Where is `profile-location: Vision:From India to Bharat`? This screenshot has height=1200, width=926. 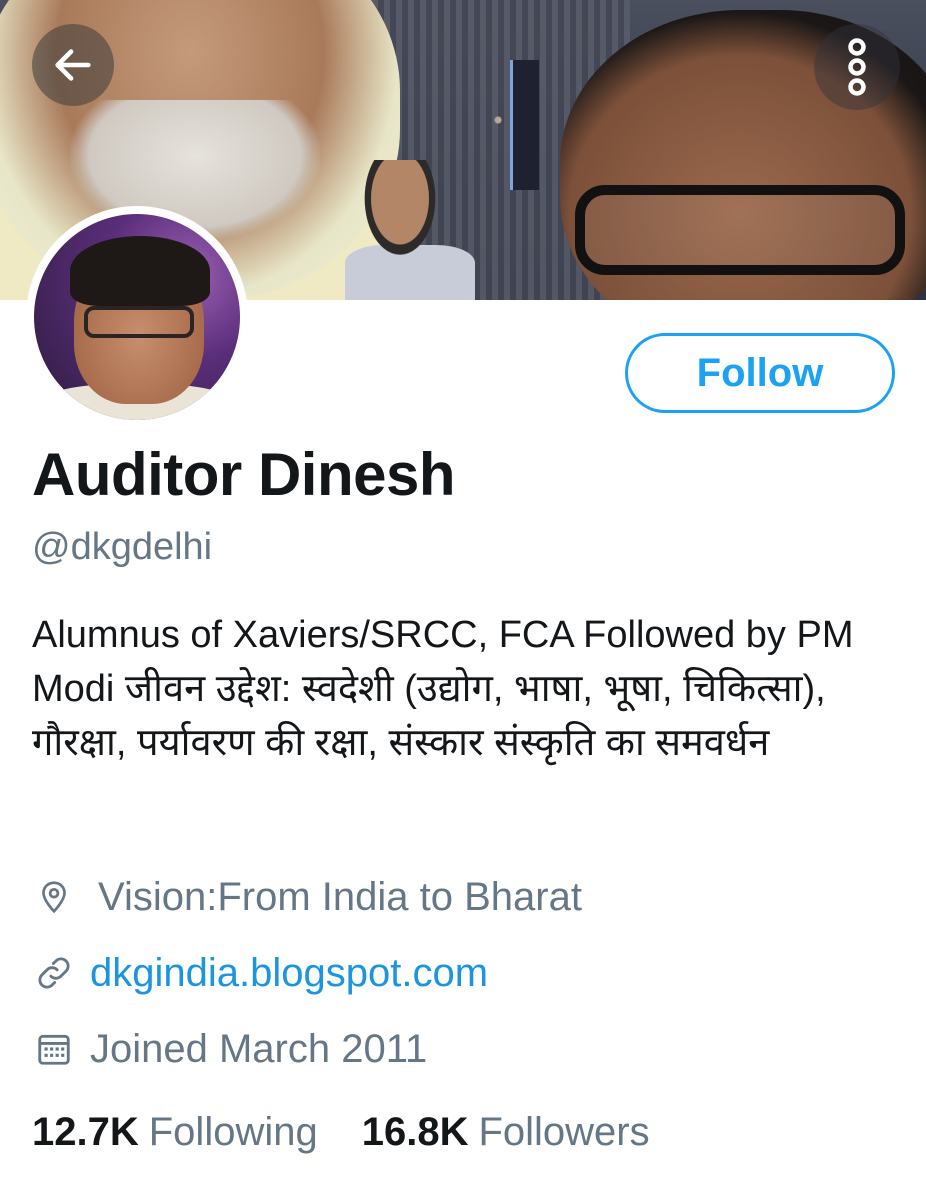 profile-location: Vision:From India to Bharat is located at coordinates (307, 897).